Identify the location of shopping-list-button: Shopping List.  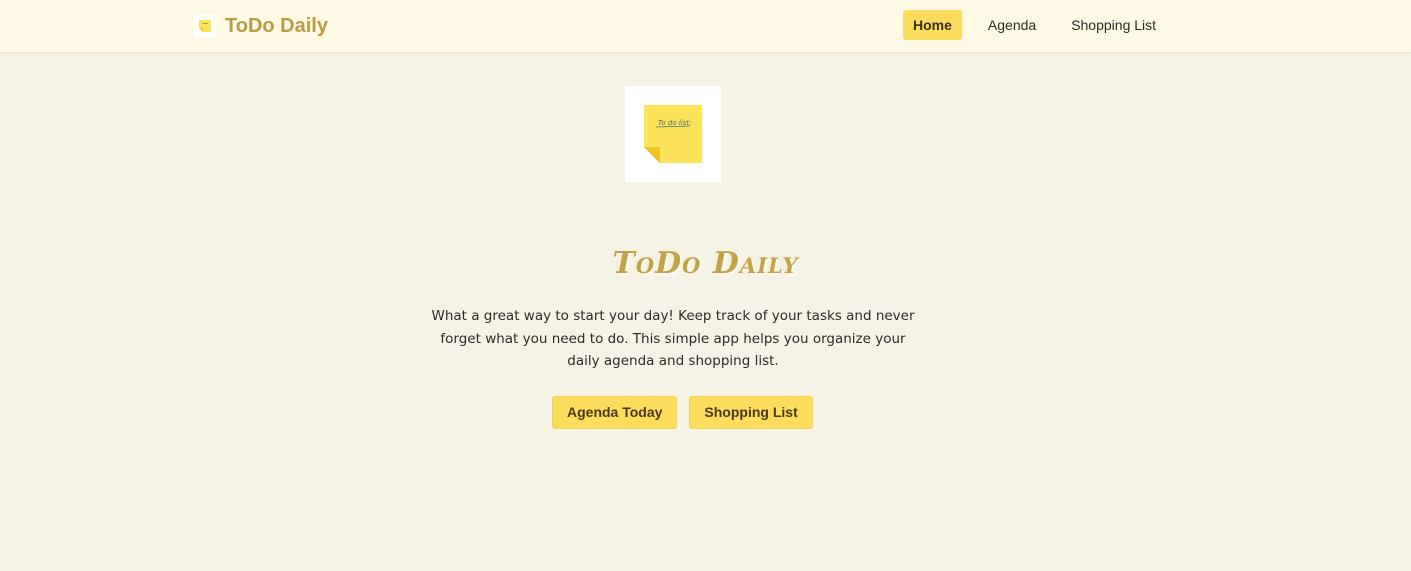
(751, 412).